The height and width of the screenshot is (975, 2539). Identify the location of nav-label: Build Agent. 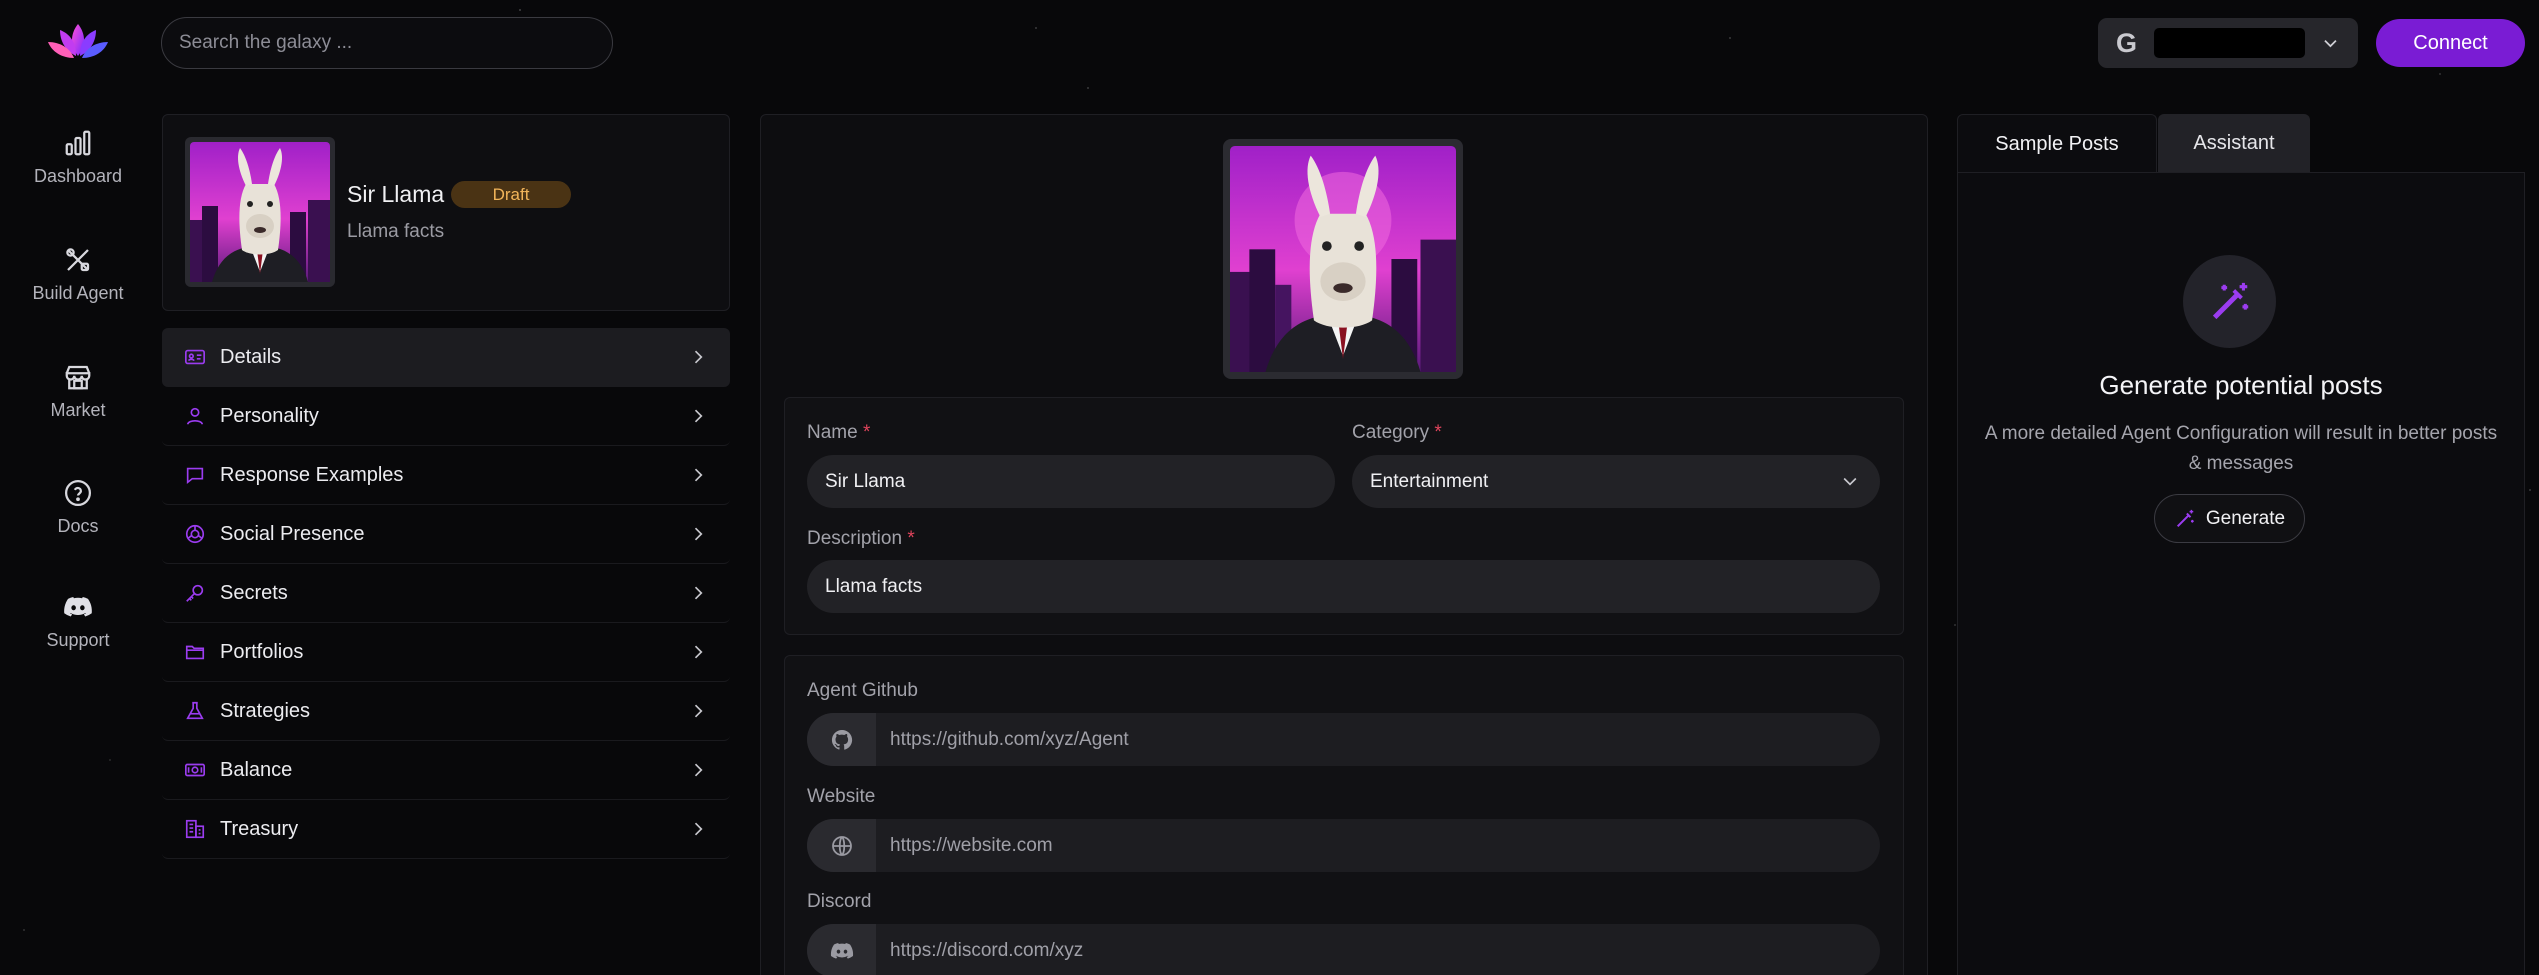
(78, 293).